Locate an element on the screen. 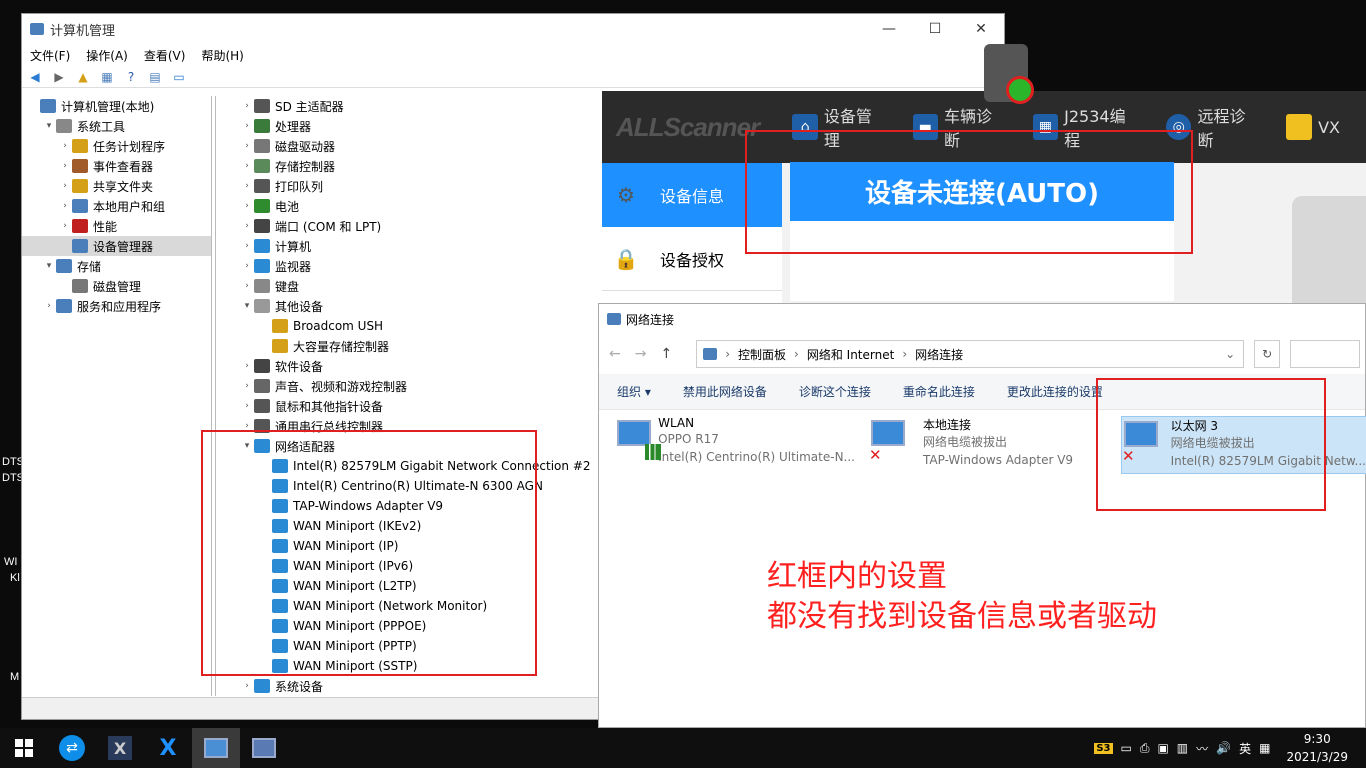 The image size is (1366, 768). tree-item: ▾ 存储 is located at coordinates (116, 266).